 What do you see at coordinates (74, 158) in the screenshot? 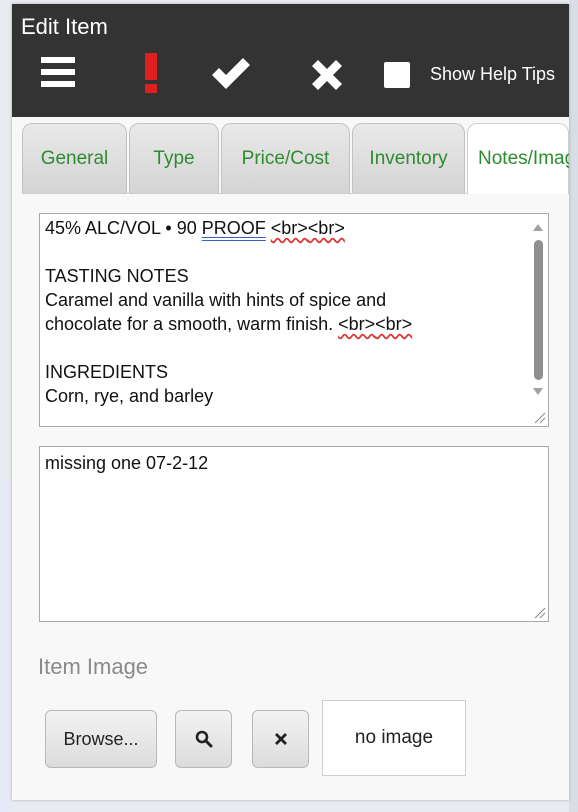
I see `tab-general: General` at bounding box center [74, 158].